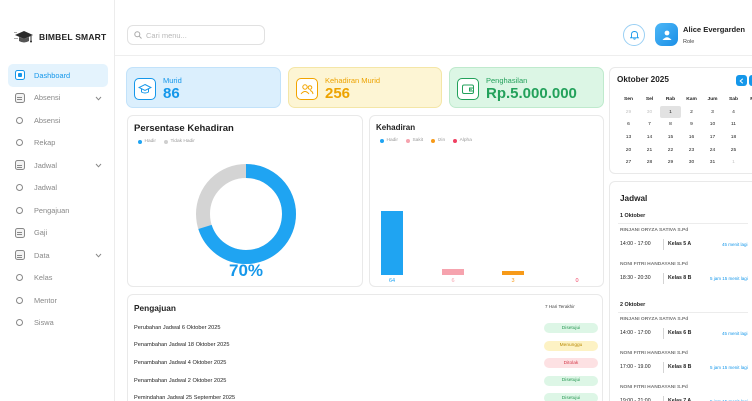 Image resolution: width=752 pixels, height=401 pixels. Describe the element at coordinates (58, 323) in the screenshot. I see `sidebar-item-siswa-sub: Siswa` at that location.